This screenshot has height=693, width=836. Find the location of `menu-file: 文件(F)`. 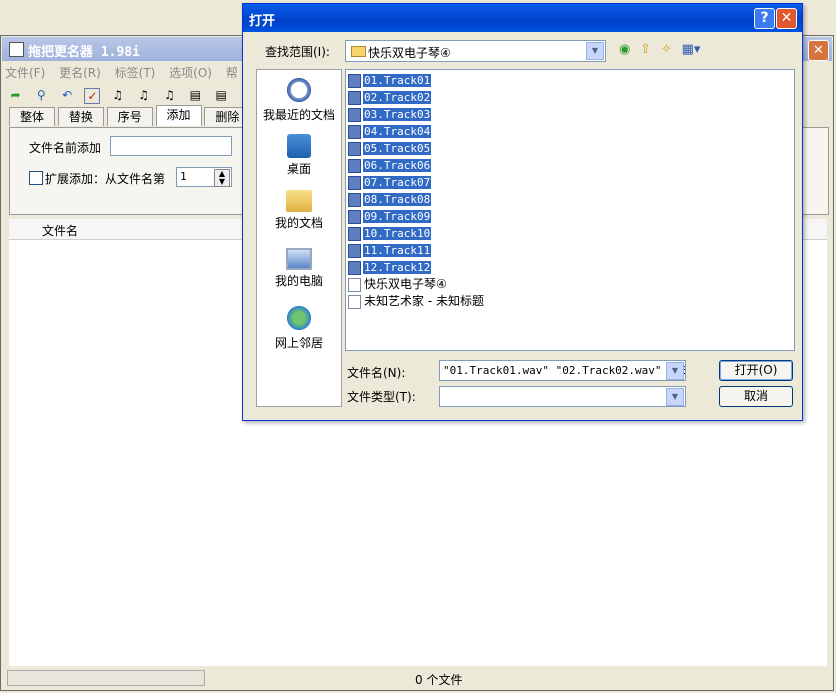

menu-file: 文件(F) is located at coordinates (25, 73).